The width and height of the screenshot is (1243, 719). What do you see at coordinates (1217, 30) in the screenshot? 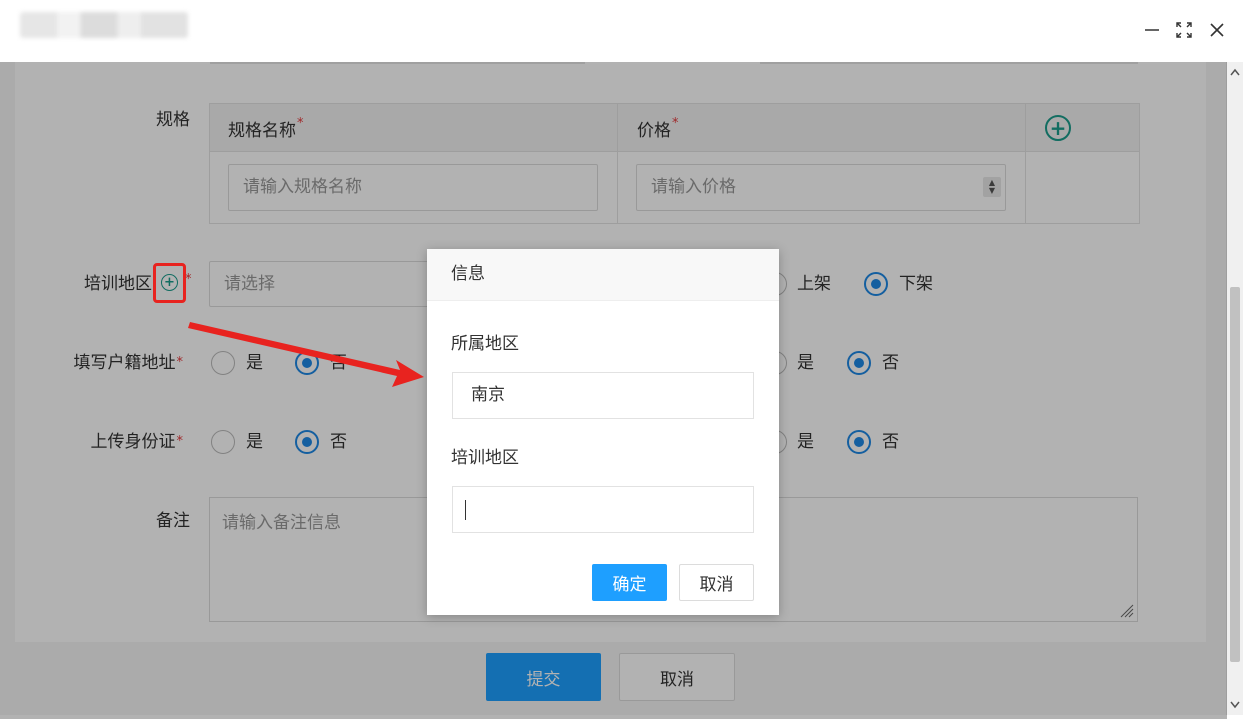
I see `close-icon` at bounding box center [1217, 30].